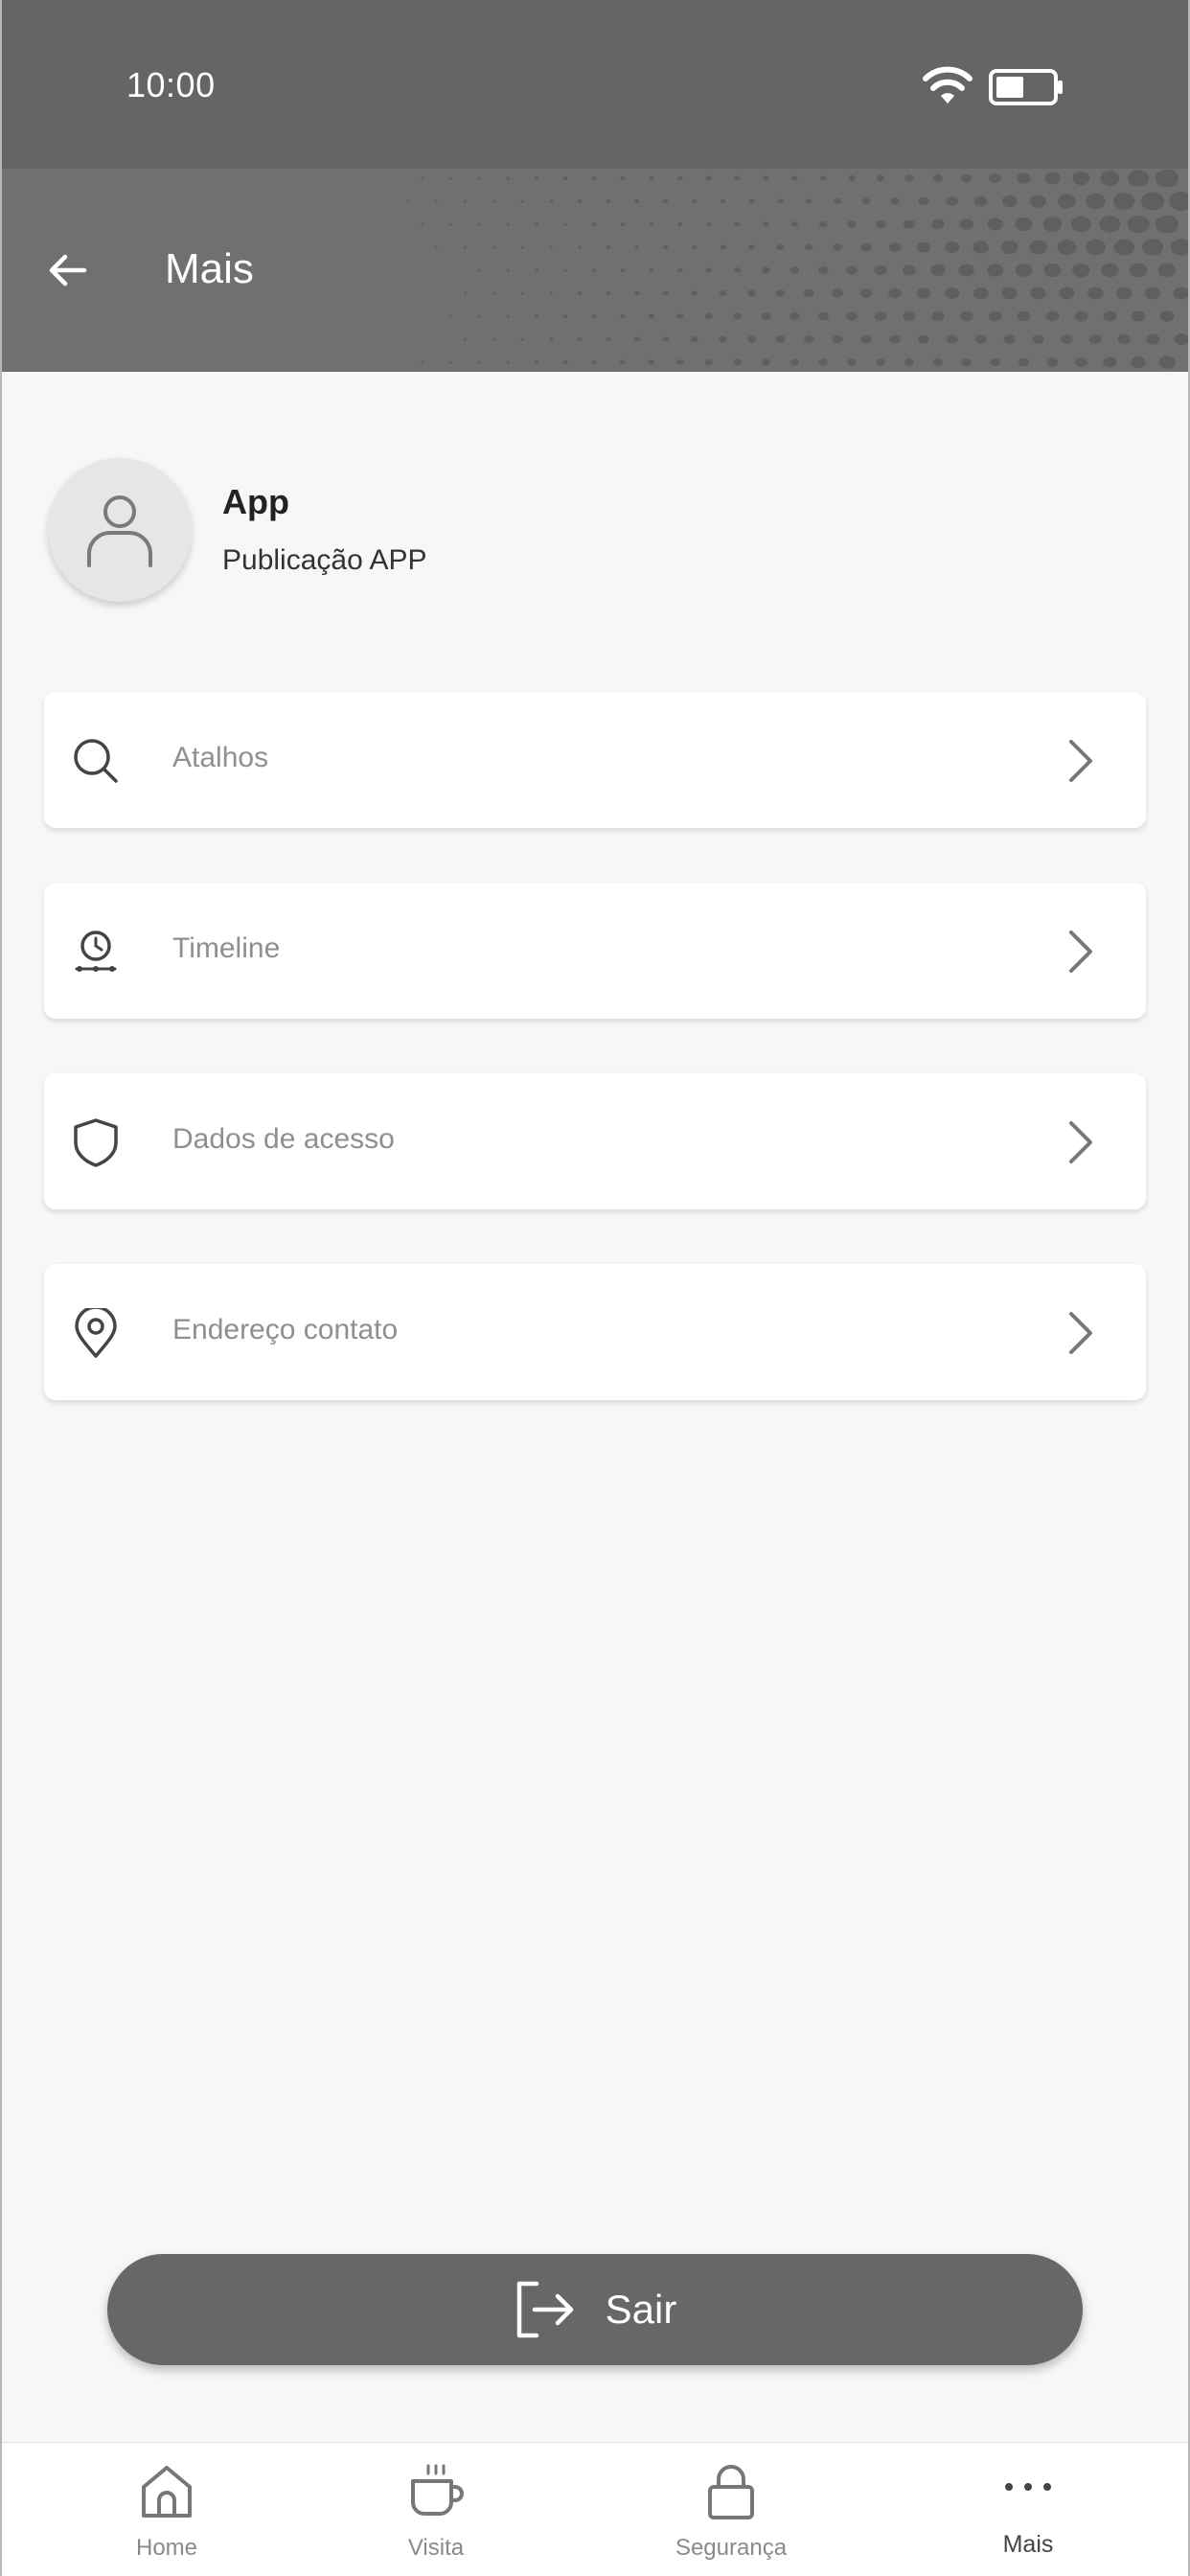 This screenshot has width=1190, height=2576. I want to click on status-bar: 10:00, so click(595, 85).